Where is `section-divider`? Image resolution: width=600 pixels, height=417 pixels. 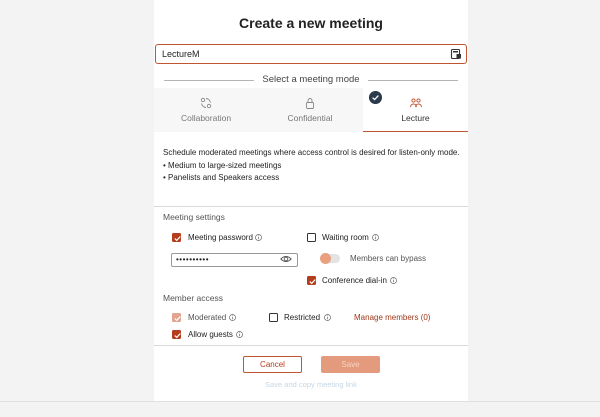
section-divider is located at coordinates (311, 206).